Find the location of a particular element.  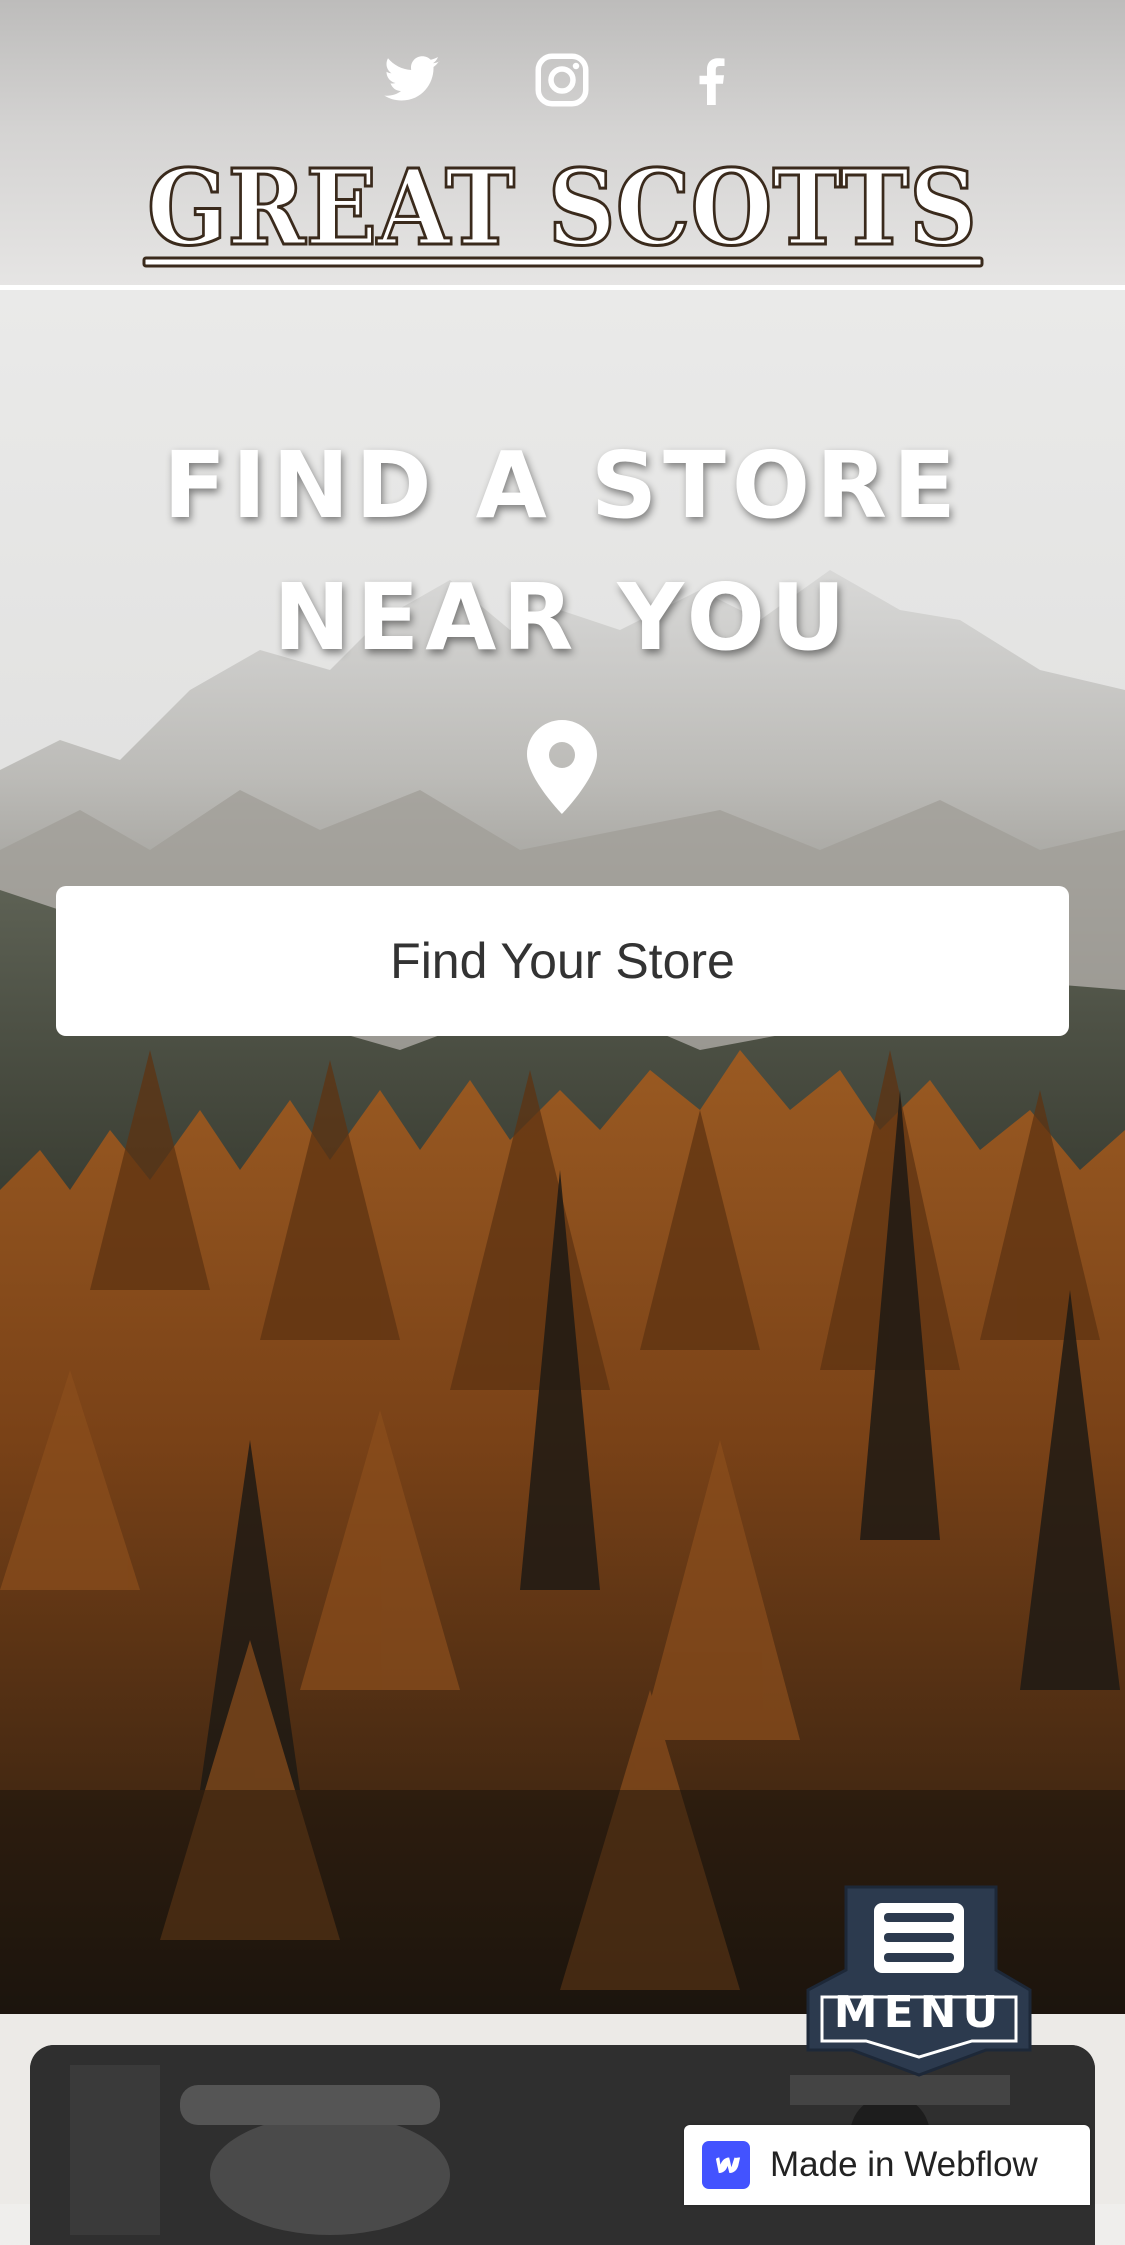

site-header: GREAT SCOTTS is located at coordinates (562, 143).